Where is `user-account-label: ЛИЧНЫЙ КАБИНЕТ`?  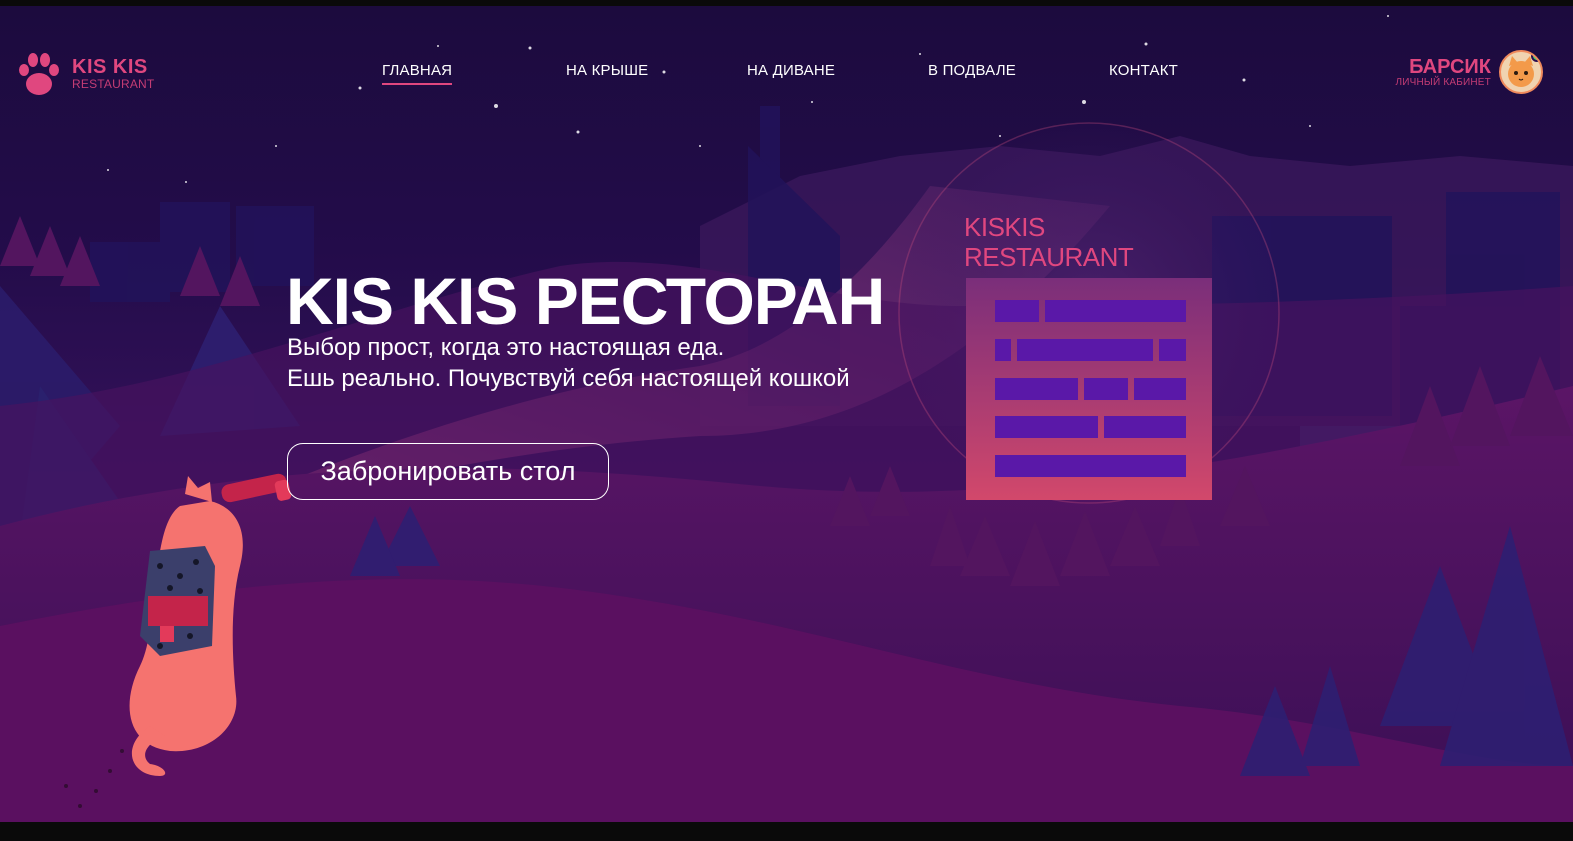 user-account-label: ЛИЧНЫЙ КАБИНЕТ is located at coordinates (1443, 82).